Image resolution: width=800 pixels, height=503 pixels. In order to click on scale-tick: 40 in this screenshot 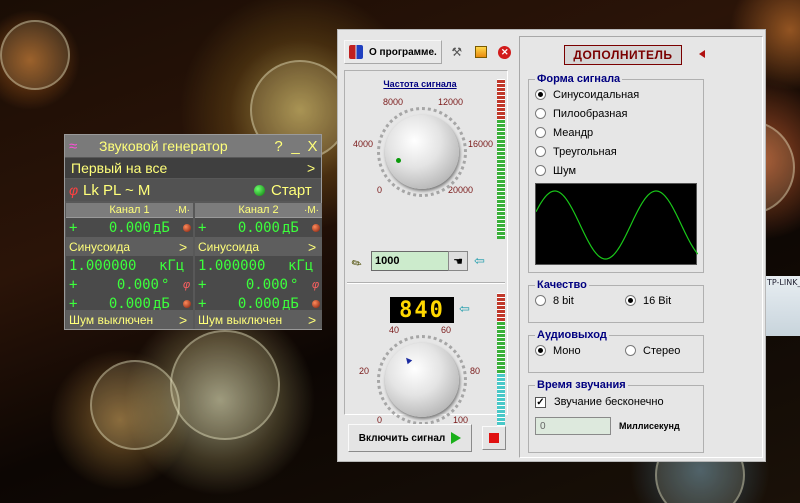, I will do `click(394, 330)`.